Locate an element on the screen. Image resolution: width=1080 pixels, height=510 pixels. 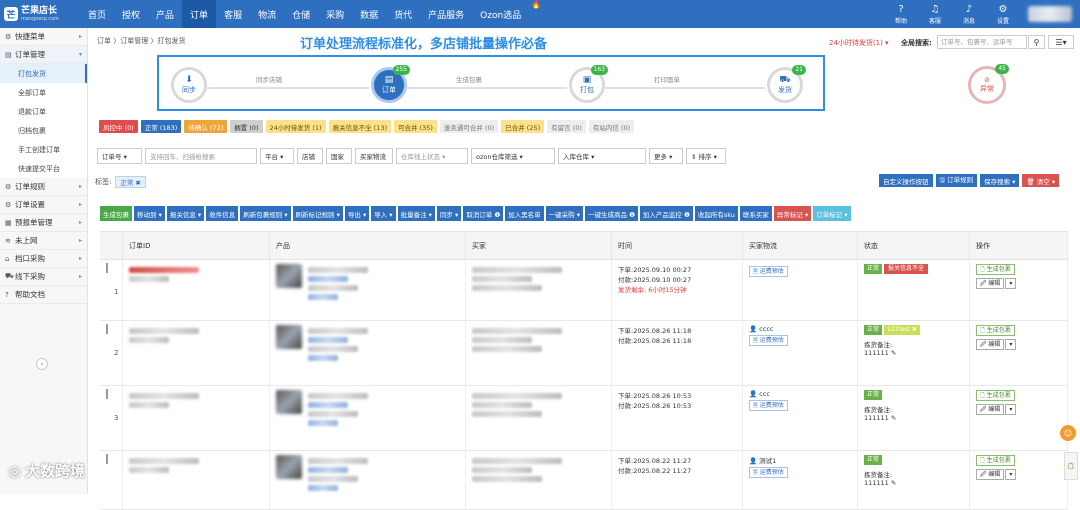
warning-badge: 报关信息不全 is located at coordinates (906, 269).